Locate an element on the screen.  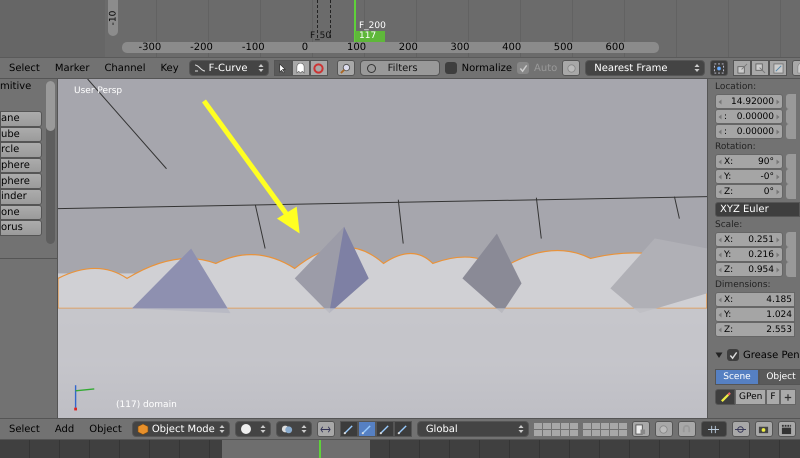
ghost-icon is located at coordinates (301, 68).